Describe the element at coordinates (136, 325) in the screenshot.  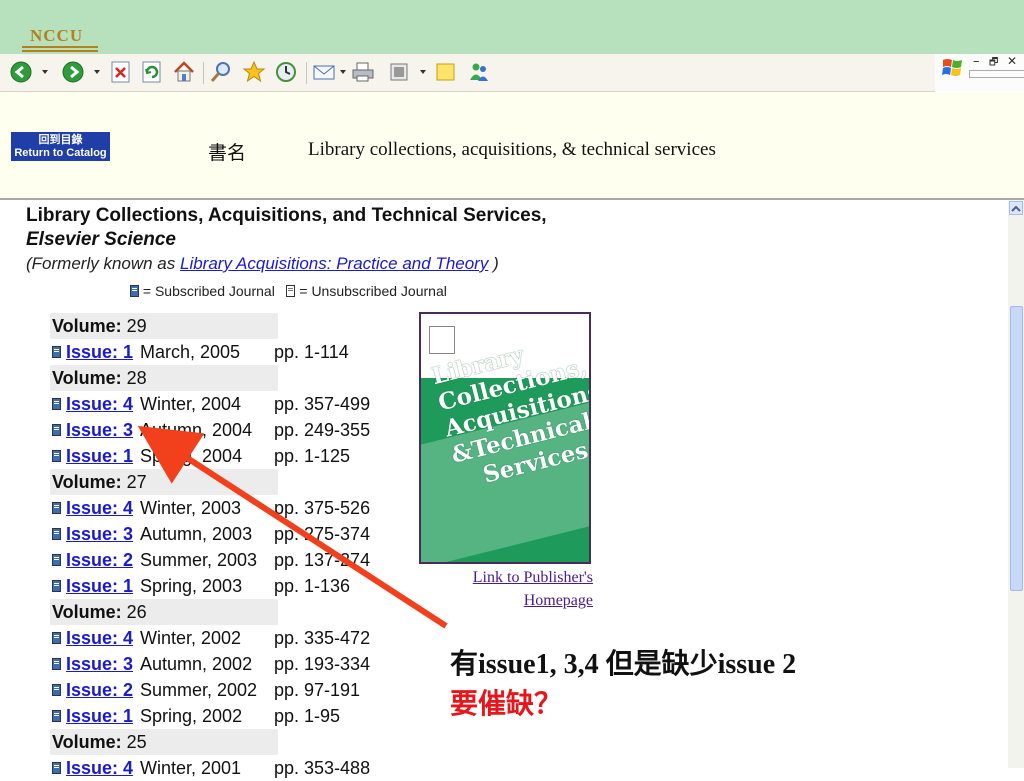
I see `volume-number: 29` at that location.